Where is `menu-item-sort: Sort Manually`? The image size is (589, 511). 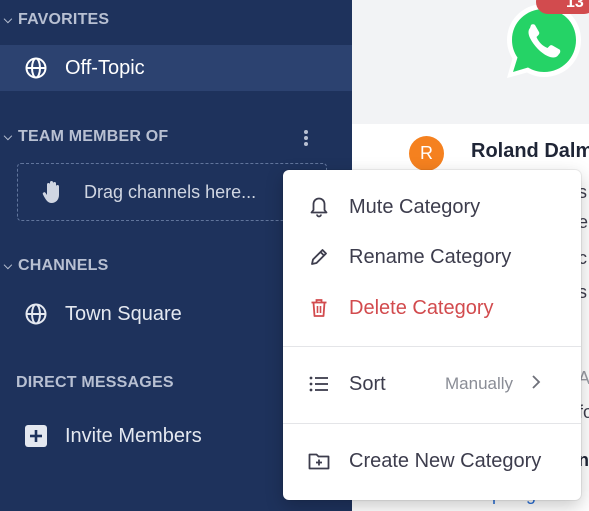
menu-item-sort: Sort Manually is located at coordinates (432, 384).